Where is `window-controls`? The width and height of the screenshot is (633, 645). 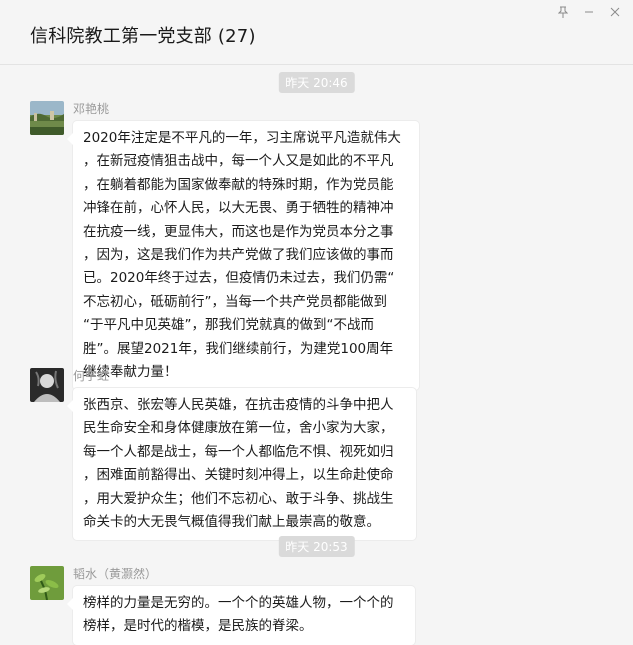 window-controls is located at coordinates (589, 12).